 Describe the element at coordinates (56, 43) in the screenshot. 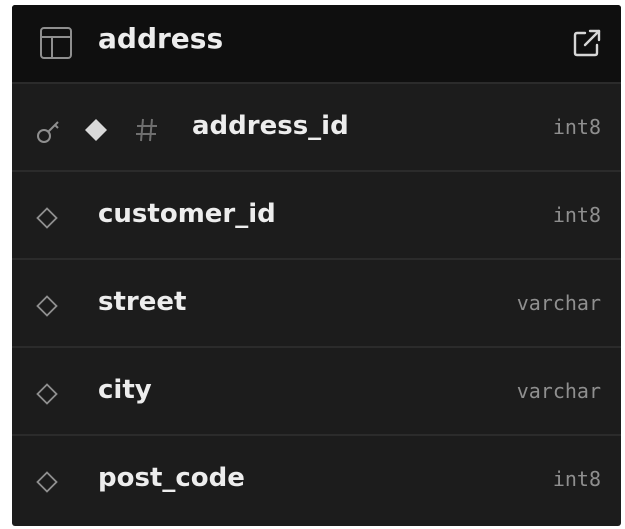

I see `table-icon` at that location.